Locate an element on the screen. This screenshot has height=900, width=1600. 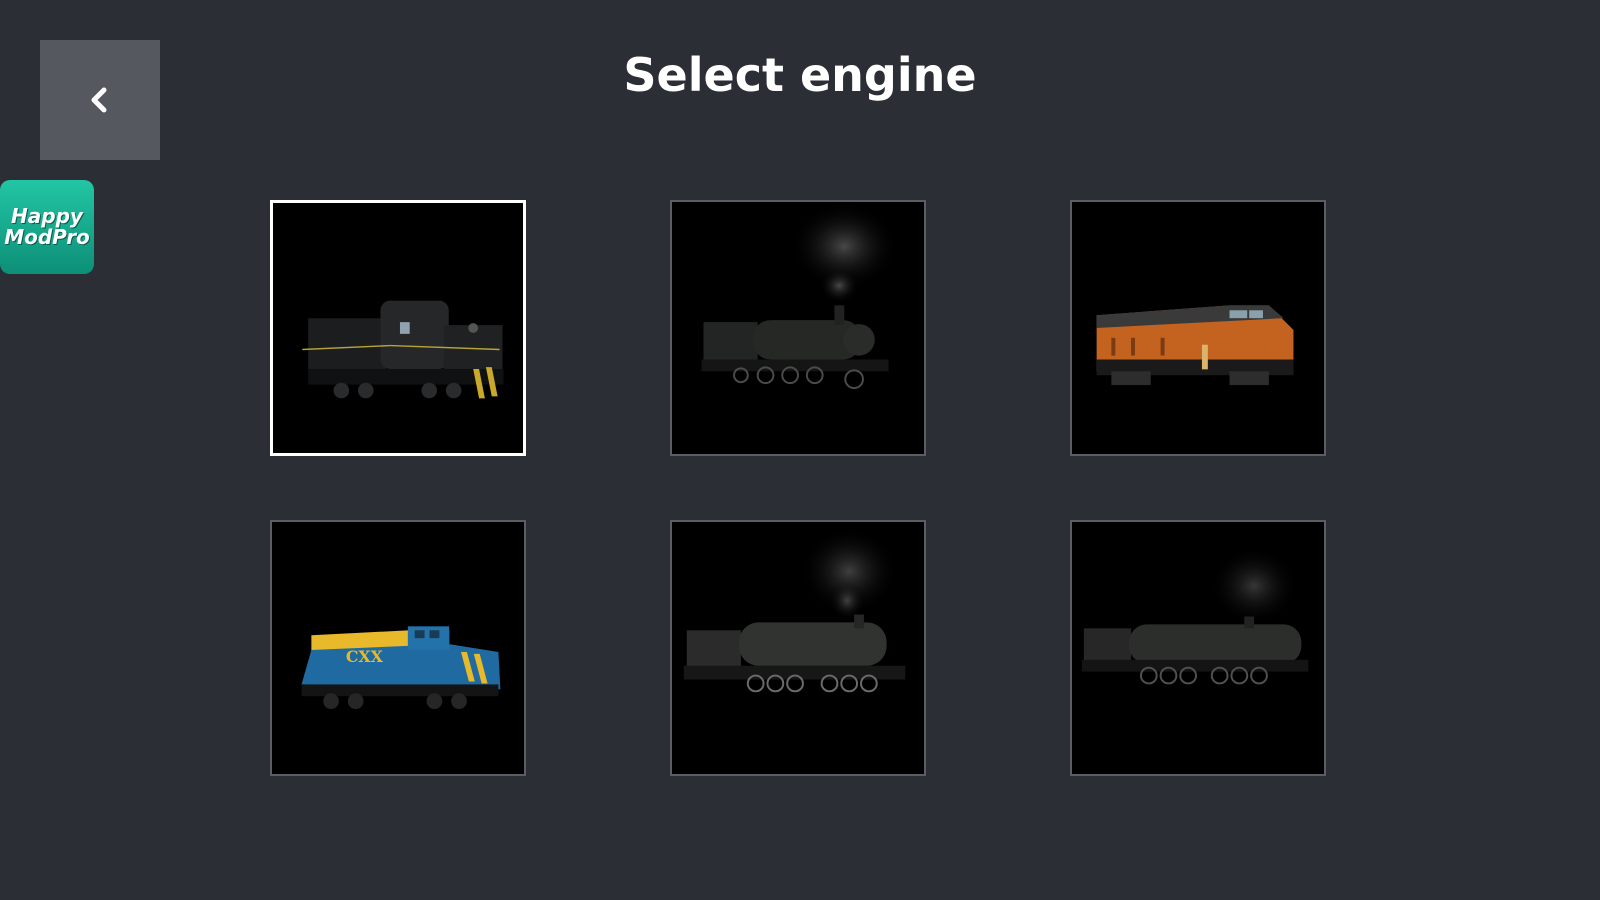
svg-text: CXX is located at coordinates (365, 656).